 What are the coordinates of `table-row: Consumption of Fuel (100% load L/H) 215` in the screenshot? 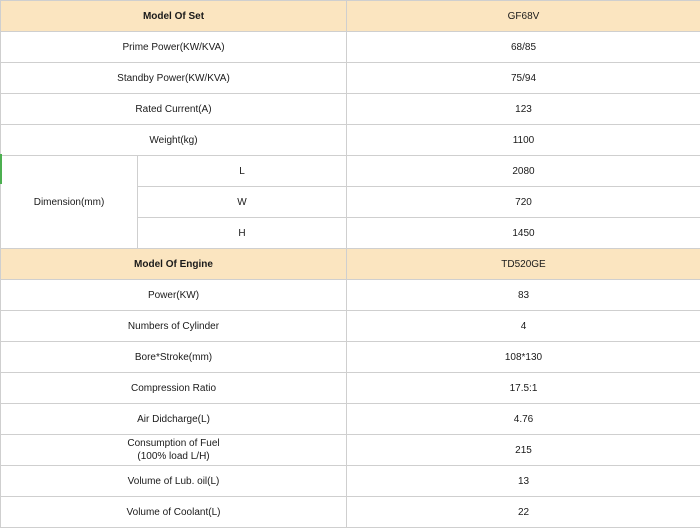 It's located at (350, 450).